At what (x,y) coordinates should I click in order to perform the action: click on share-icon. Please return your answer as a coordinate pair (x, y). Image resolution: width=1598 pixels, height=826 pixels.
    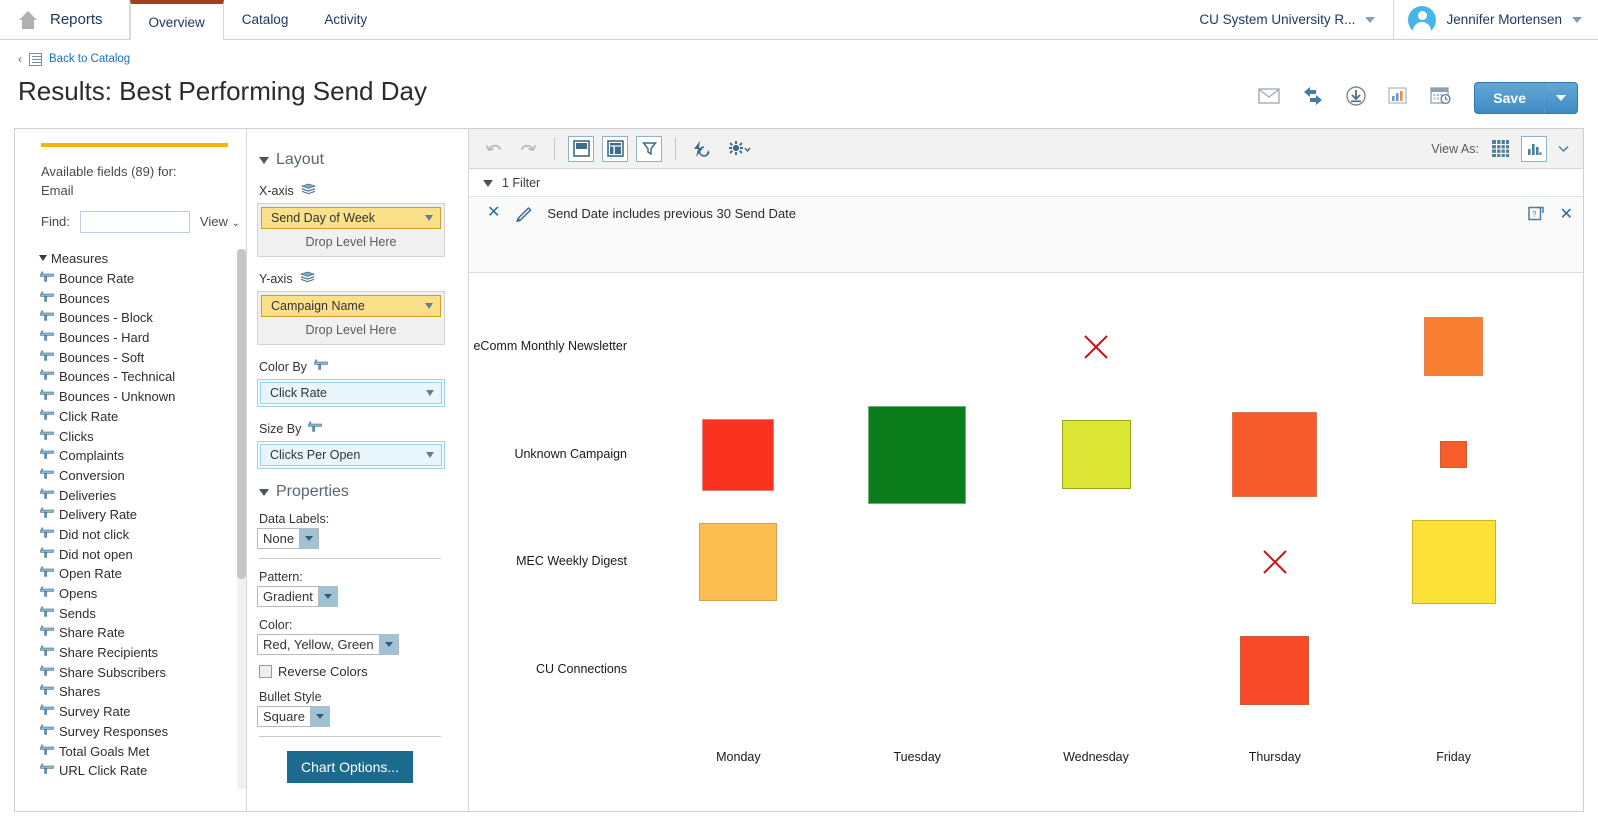
    Looking at the image, I should click on (1313, 98).